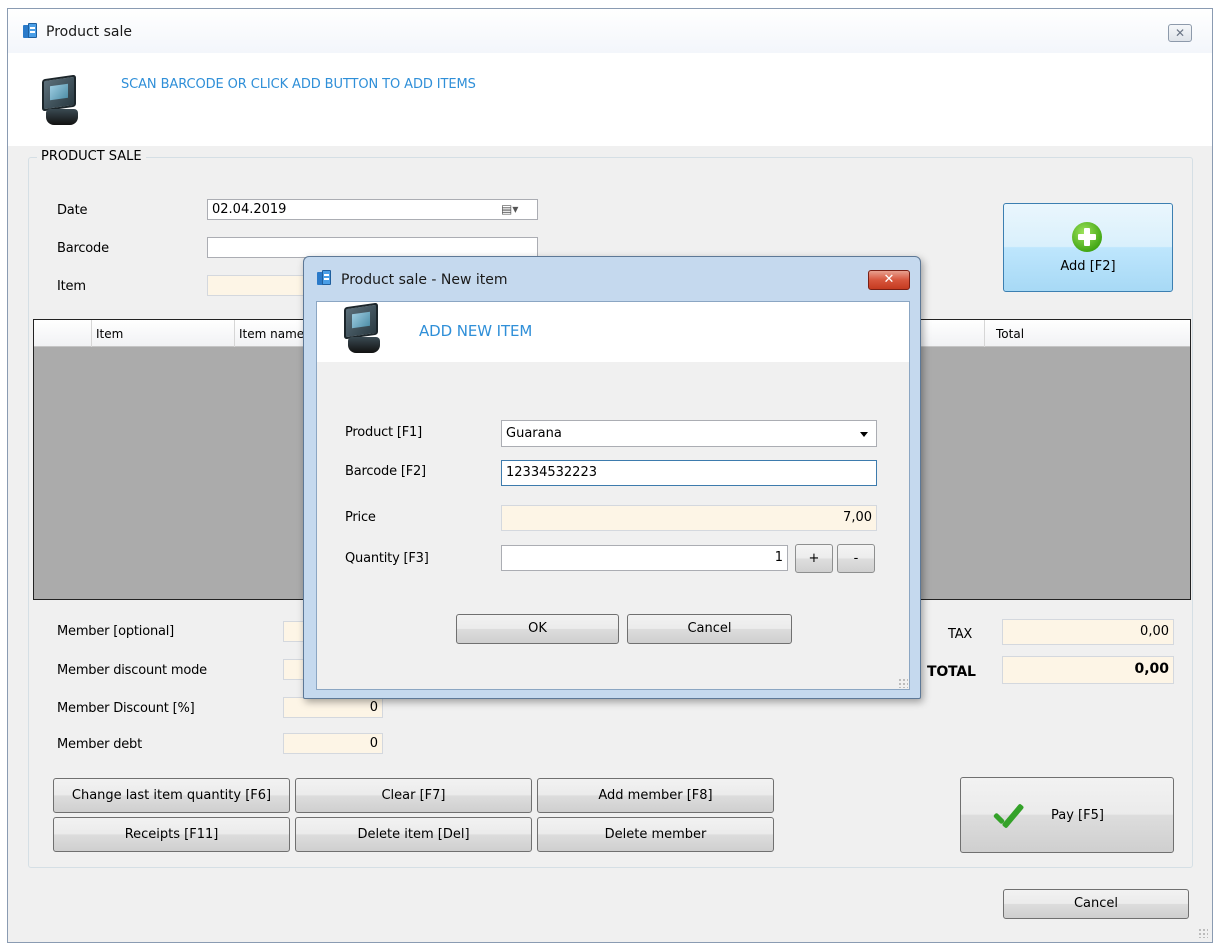  Describe the element at coordinates (1088, 632) in the screenshot. I see `tax-field: 0,00` at that location.